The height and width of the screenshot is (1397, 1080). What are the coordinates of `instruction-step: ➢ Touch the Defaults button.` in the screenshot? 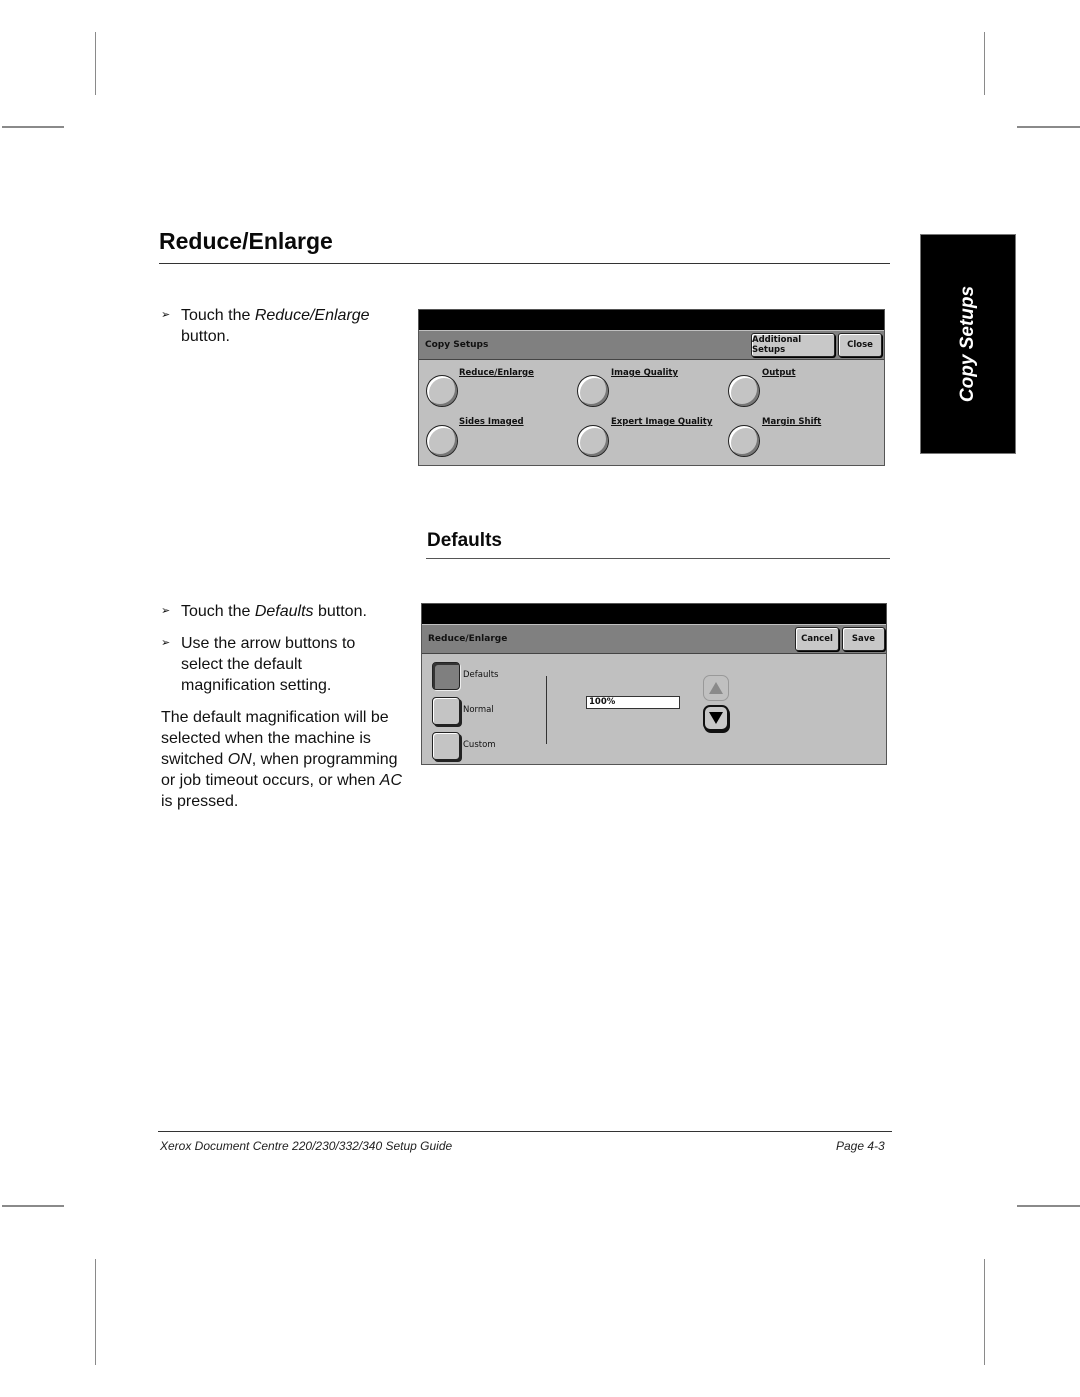 It's located at (264, 611).